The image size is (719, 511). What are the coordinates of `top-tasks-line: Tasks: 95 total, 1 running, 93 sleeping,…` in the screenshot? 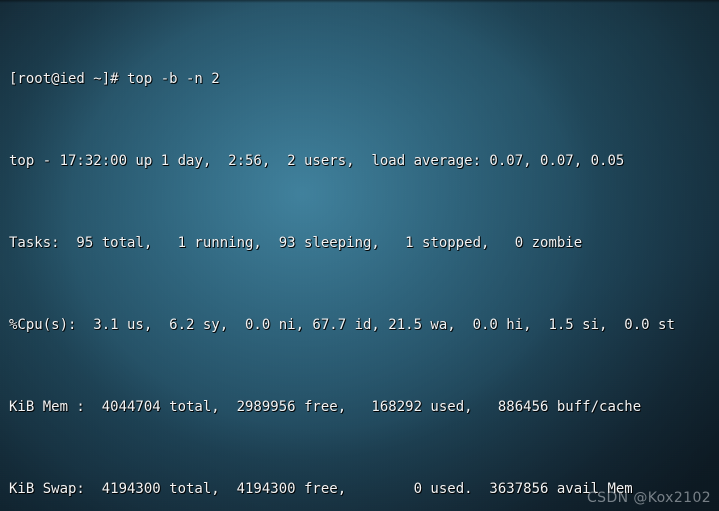 It's located at (296, 242).